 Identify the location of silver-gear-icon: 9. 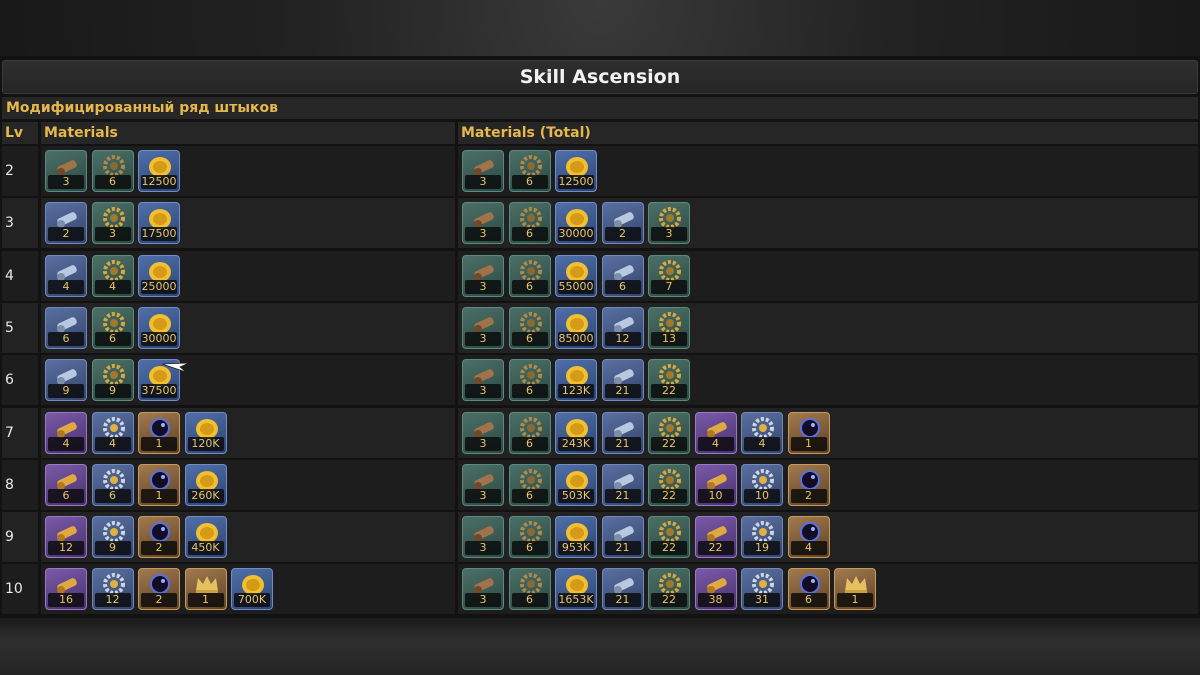
(112, 537).